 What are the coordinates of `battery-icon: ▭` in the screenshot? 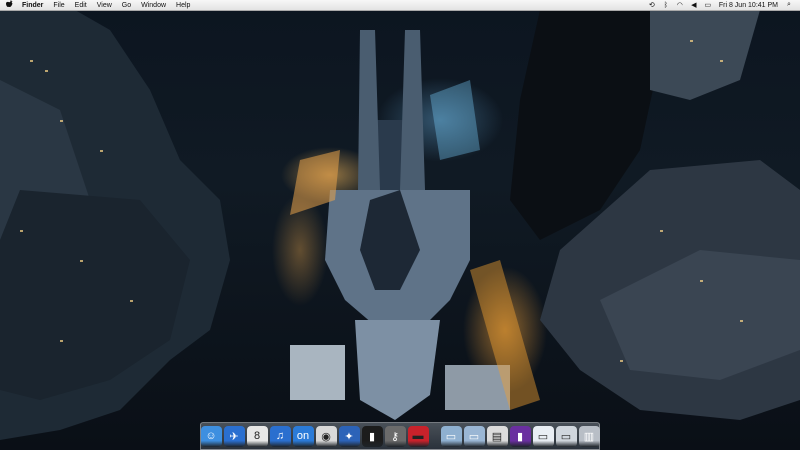 It's located at (708, 5).